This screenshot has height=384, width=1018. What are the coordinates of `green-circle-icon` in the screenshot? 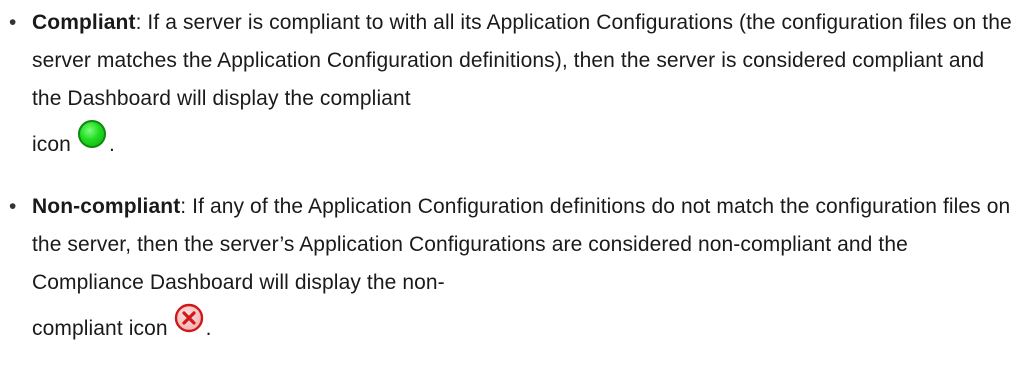 It's located at (93, 135).